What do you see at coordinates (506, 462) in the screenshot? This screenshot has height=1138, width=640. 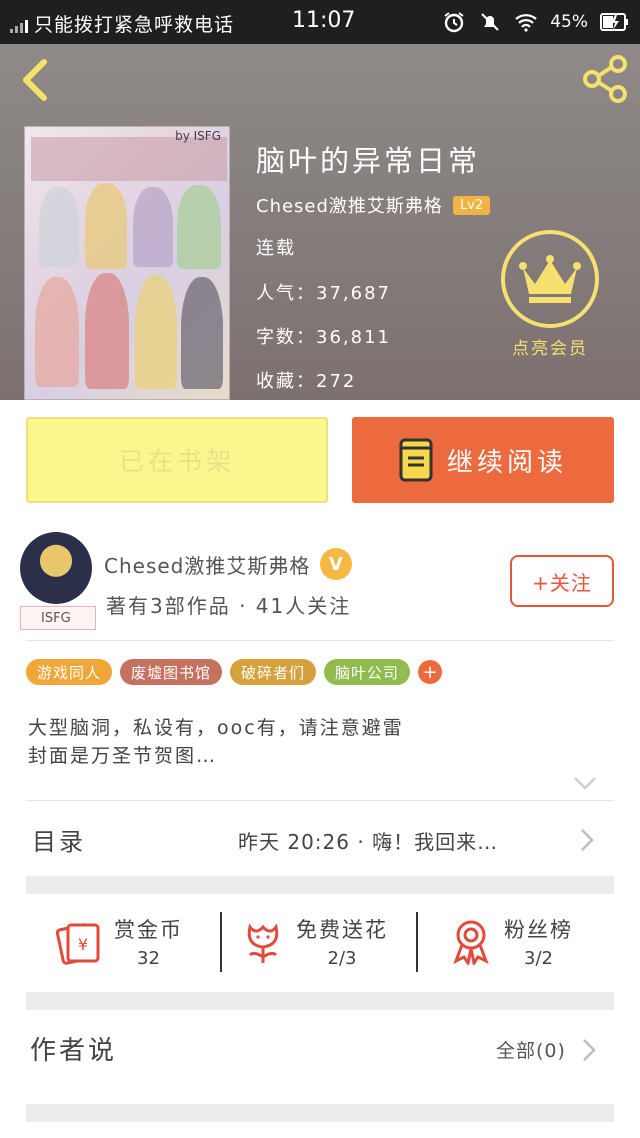 I see `continue-reading-label: 继续阅读` at bounding box center [506, 462].